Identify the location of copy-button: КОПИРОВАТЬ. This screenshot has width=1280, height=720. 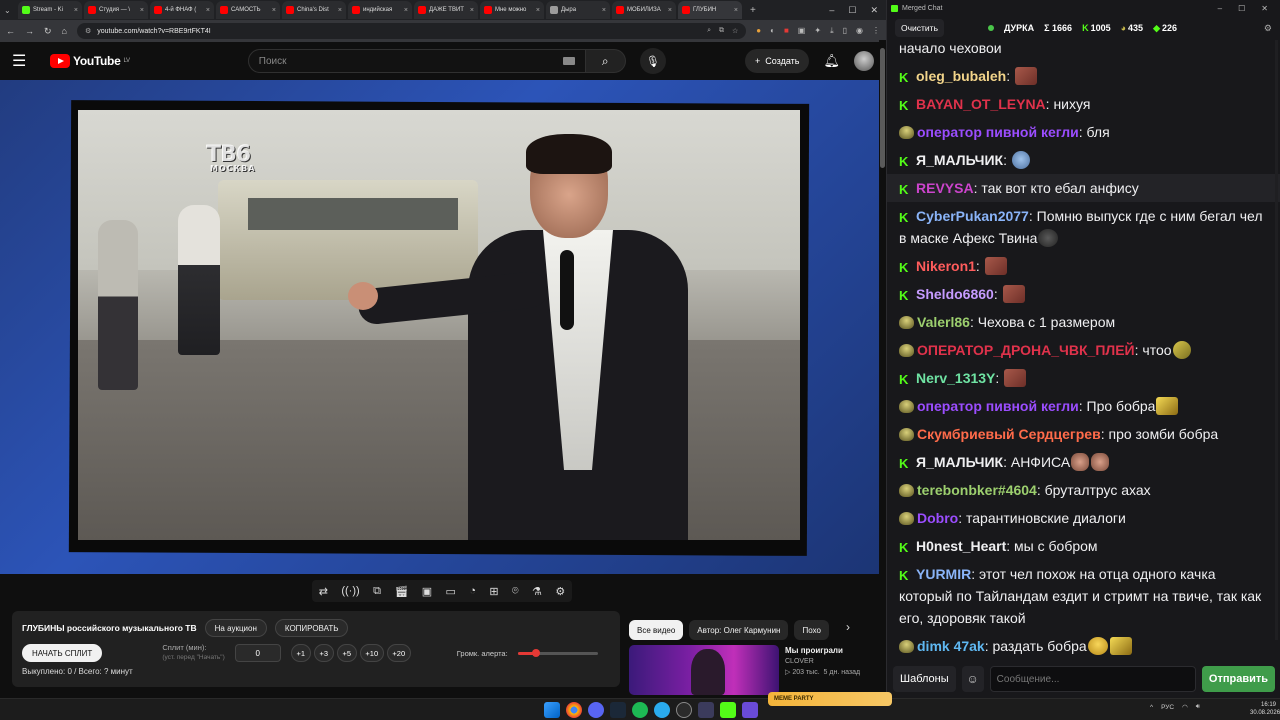
(311, 628).